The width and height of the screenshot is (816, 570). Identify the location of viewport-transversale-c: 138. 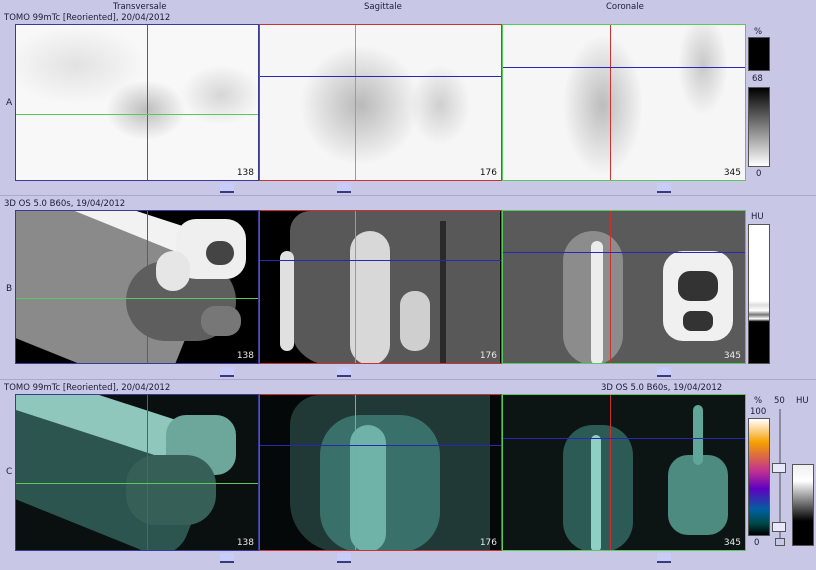
(137, 472).